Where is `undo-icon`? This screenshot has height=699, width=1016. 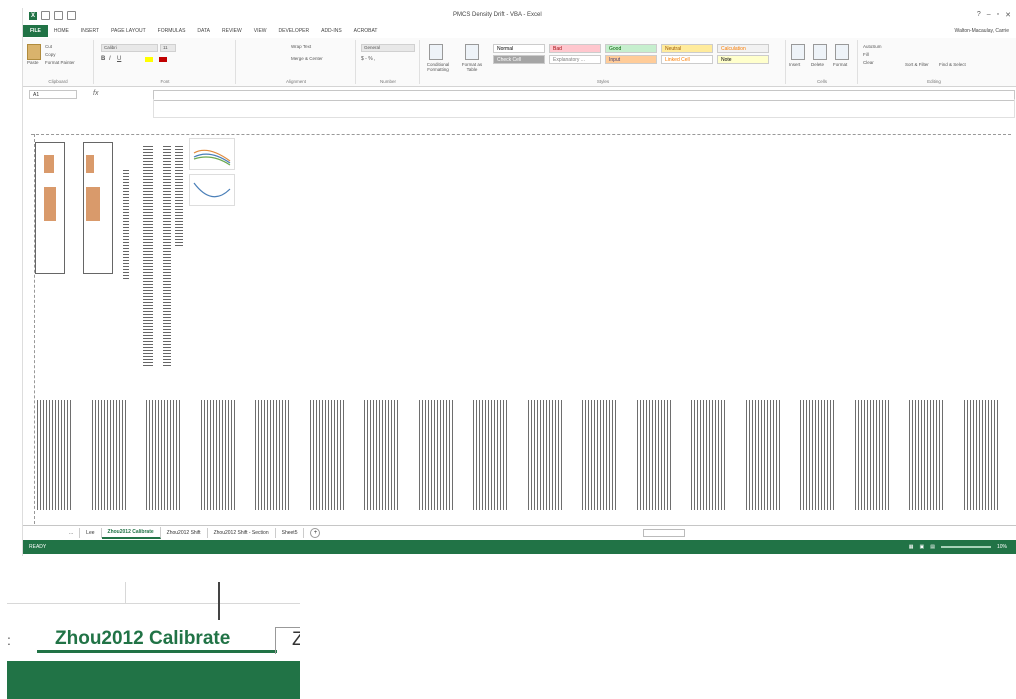 undo-icon is located at coordinates (58, 15).